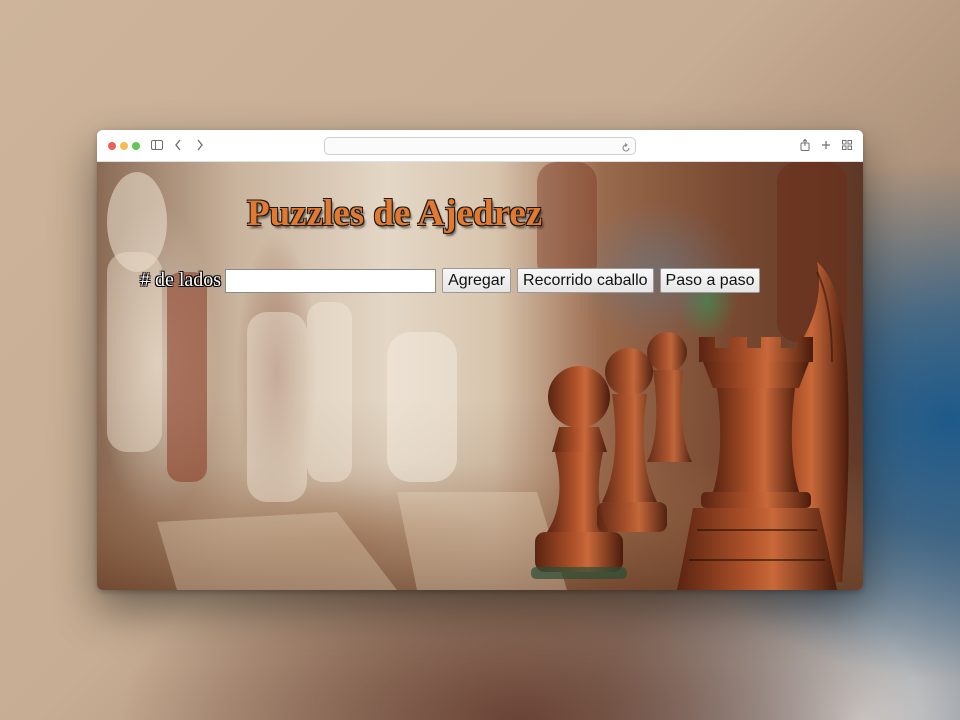  What do you see at coordinates (178, 145) in the screenshot?
I see `back-icon` at bounding box center [178, 145].